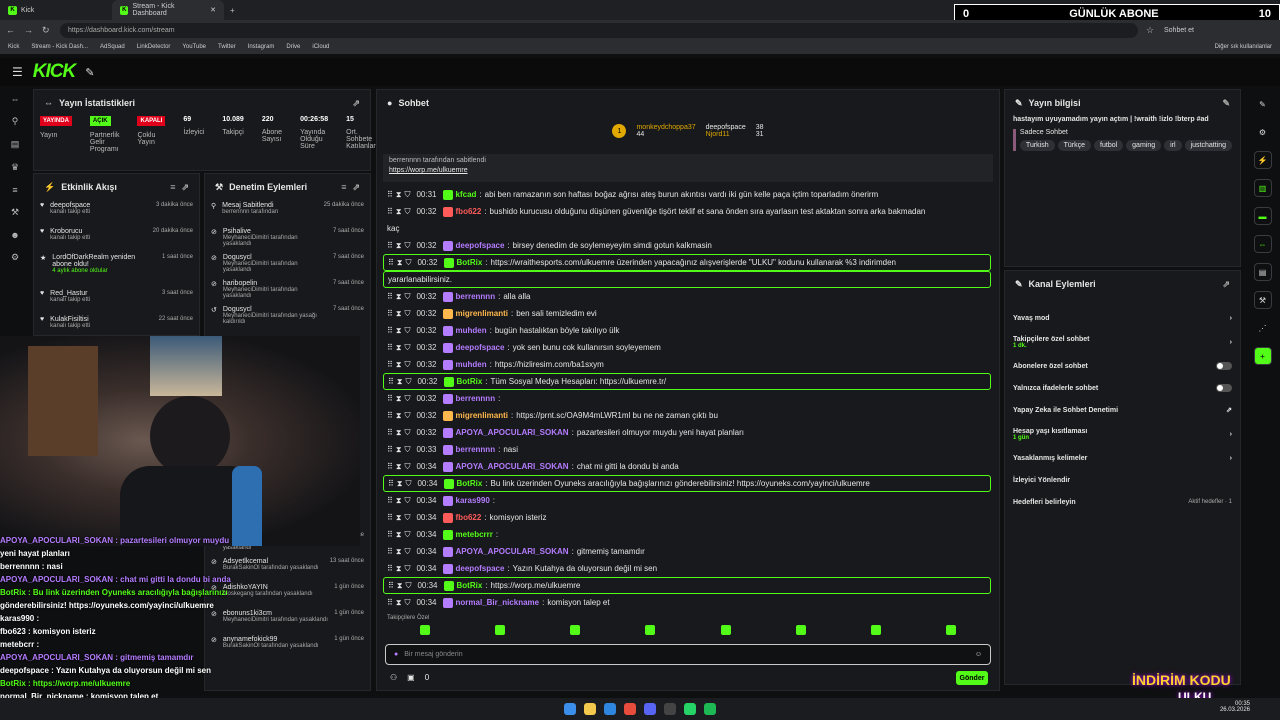 This screenshot has width=1280, height=720. I want to click on discord-icon, so click(650, 709).